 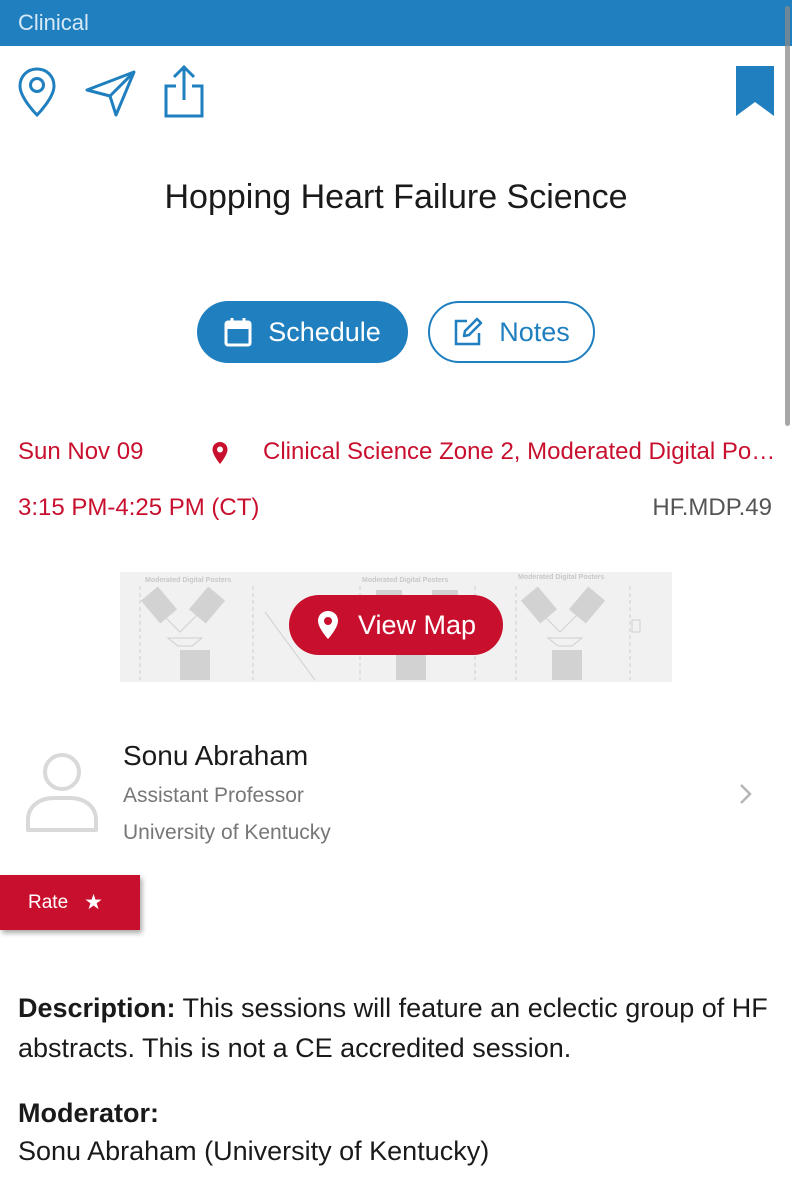 I want to click on speaker-organization: University of Kentucky, so click(x=227, y=832).